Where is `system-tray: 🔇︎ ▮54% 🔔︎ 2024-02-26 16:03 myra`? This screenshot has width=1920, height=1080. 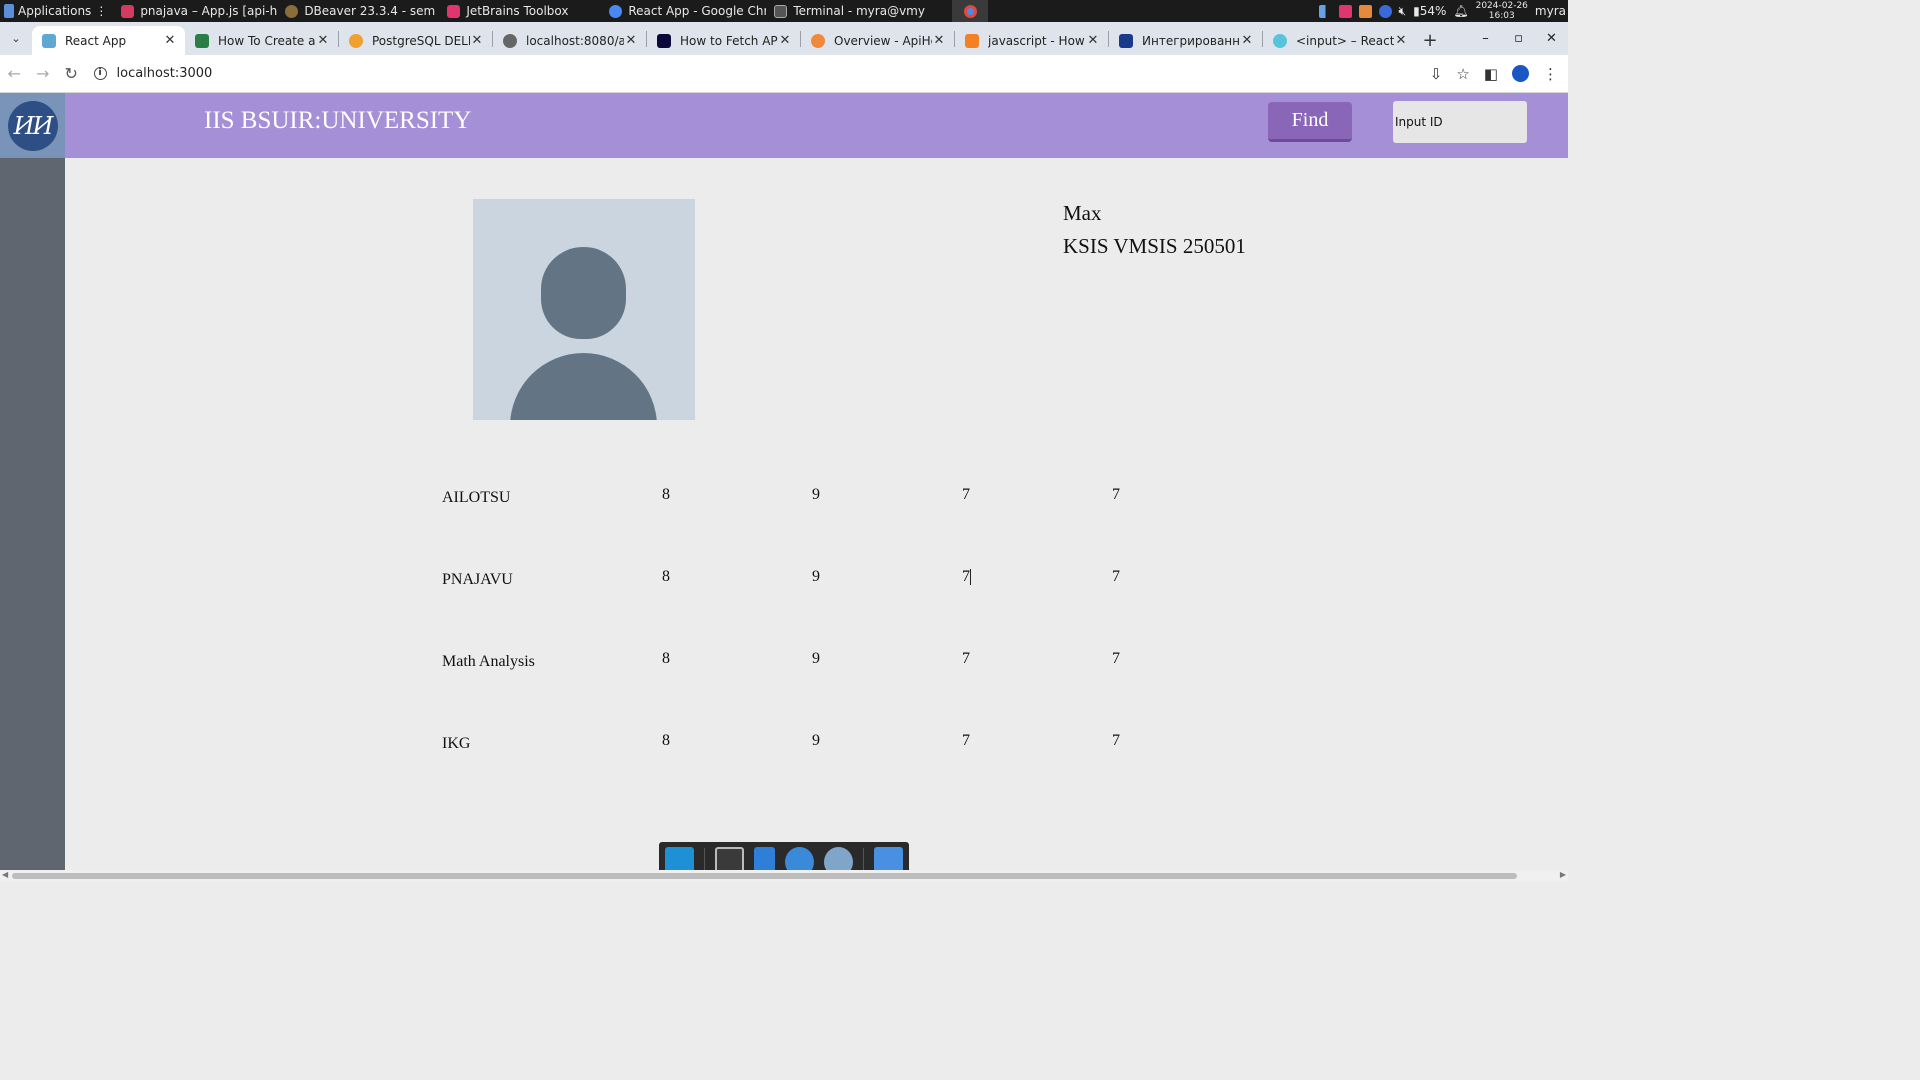
system-tray: 🔇︎ ▮54% 🔔︎ 2024-02-26 16:03 myra is located at coordinates (1443, 11).